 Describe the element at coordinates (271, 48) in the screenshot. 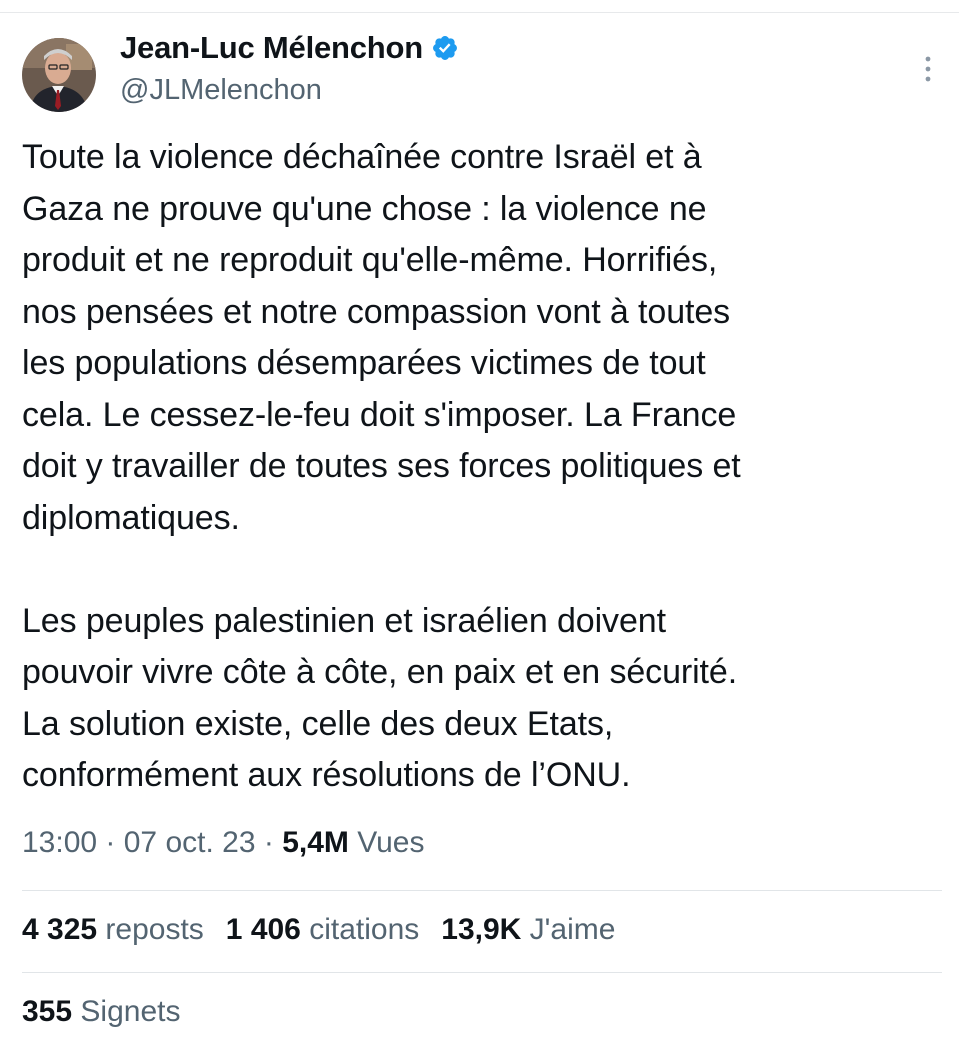

I see `author-name: Jean-Luc Mélenchon` at that location.